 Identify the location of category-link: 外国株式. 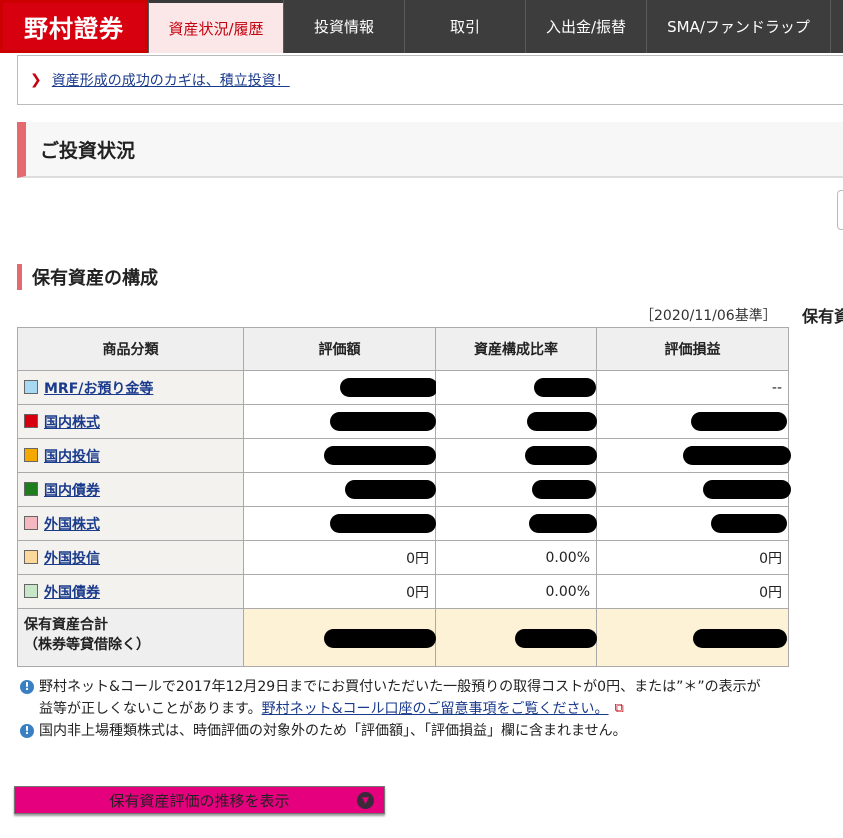
(72, 525).